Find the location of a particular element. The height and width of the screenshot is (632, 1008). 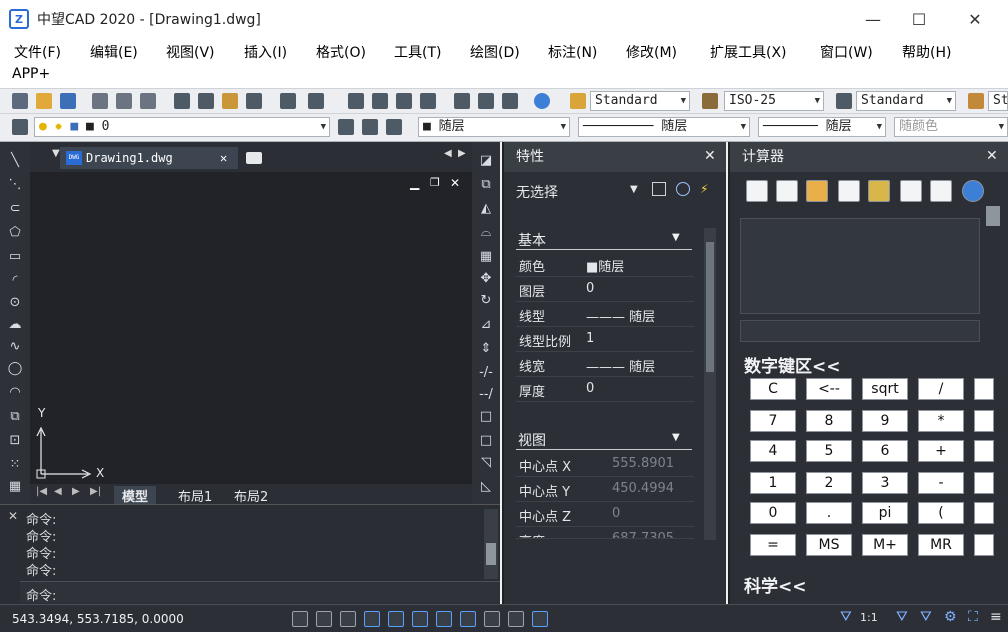

prop-row-center-x: 中心点 X 555.8901 is located at coordinates (605, 464).